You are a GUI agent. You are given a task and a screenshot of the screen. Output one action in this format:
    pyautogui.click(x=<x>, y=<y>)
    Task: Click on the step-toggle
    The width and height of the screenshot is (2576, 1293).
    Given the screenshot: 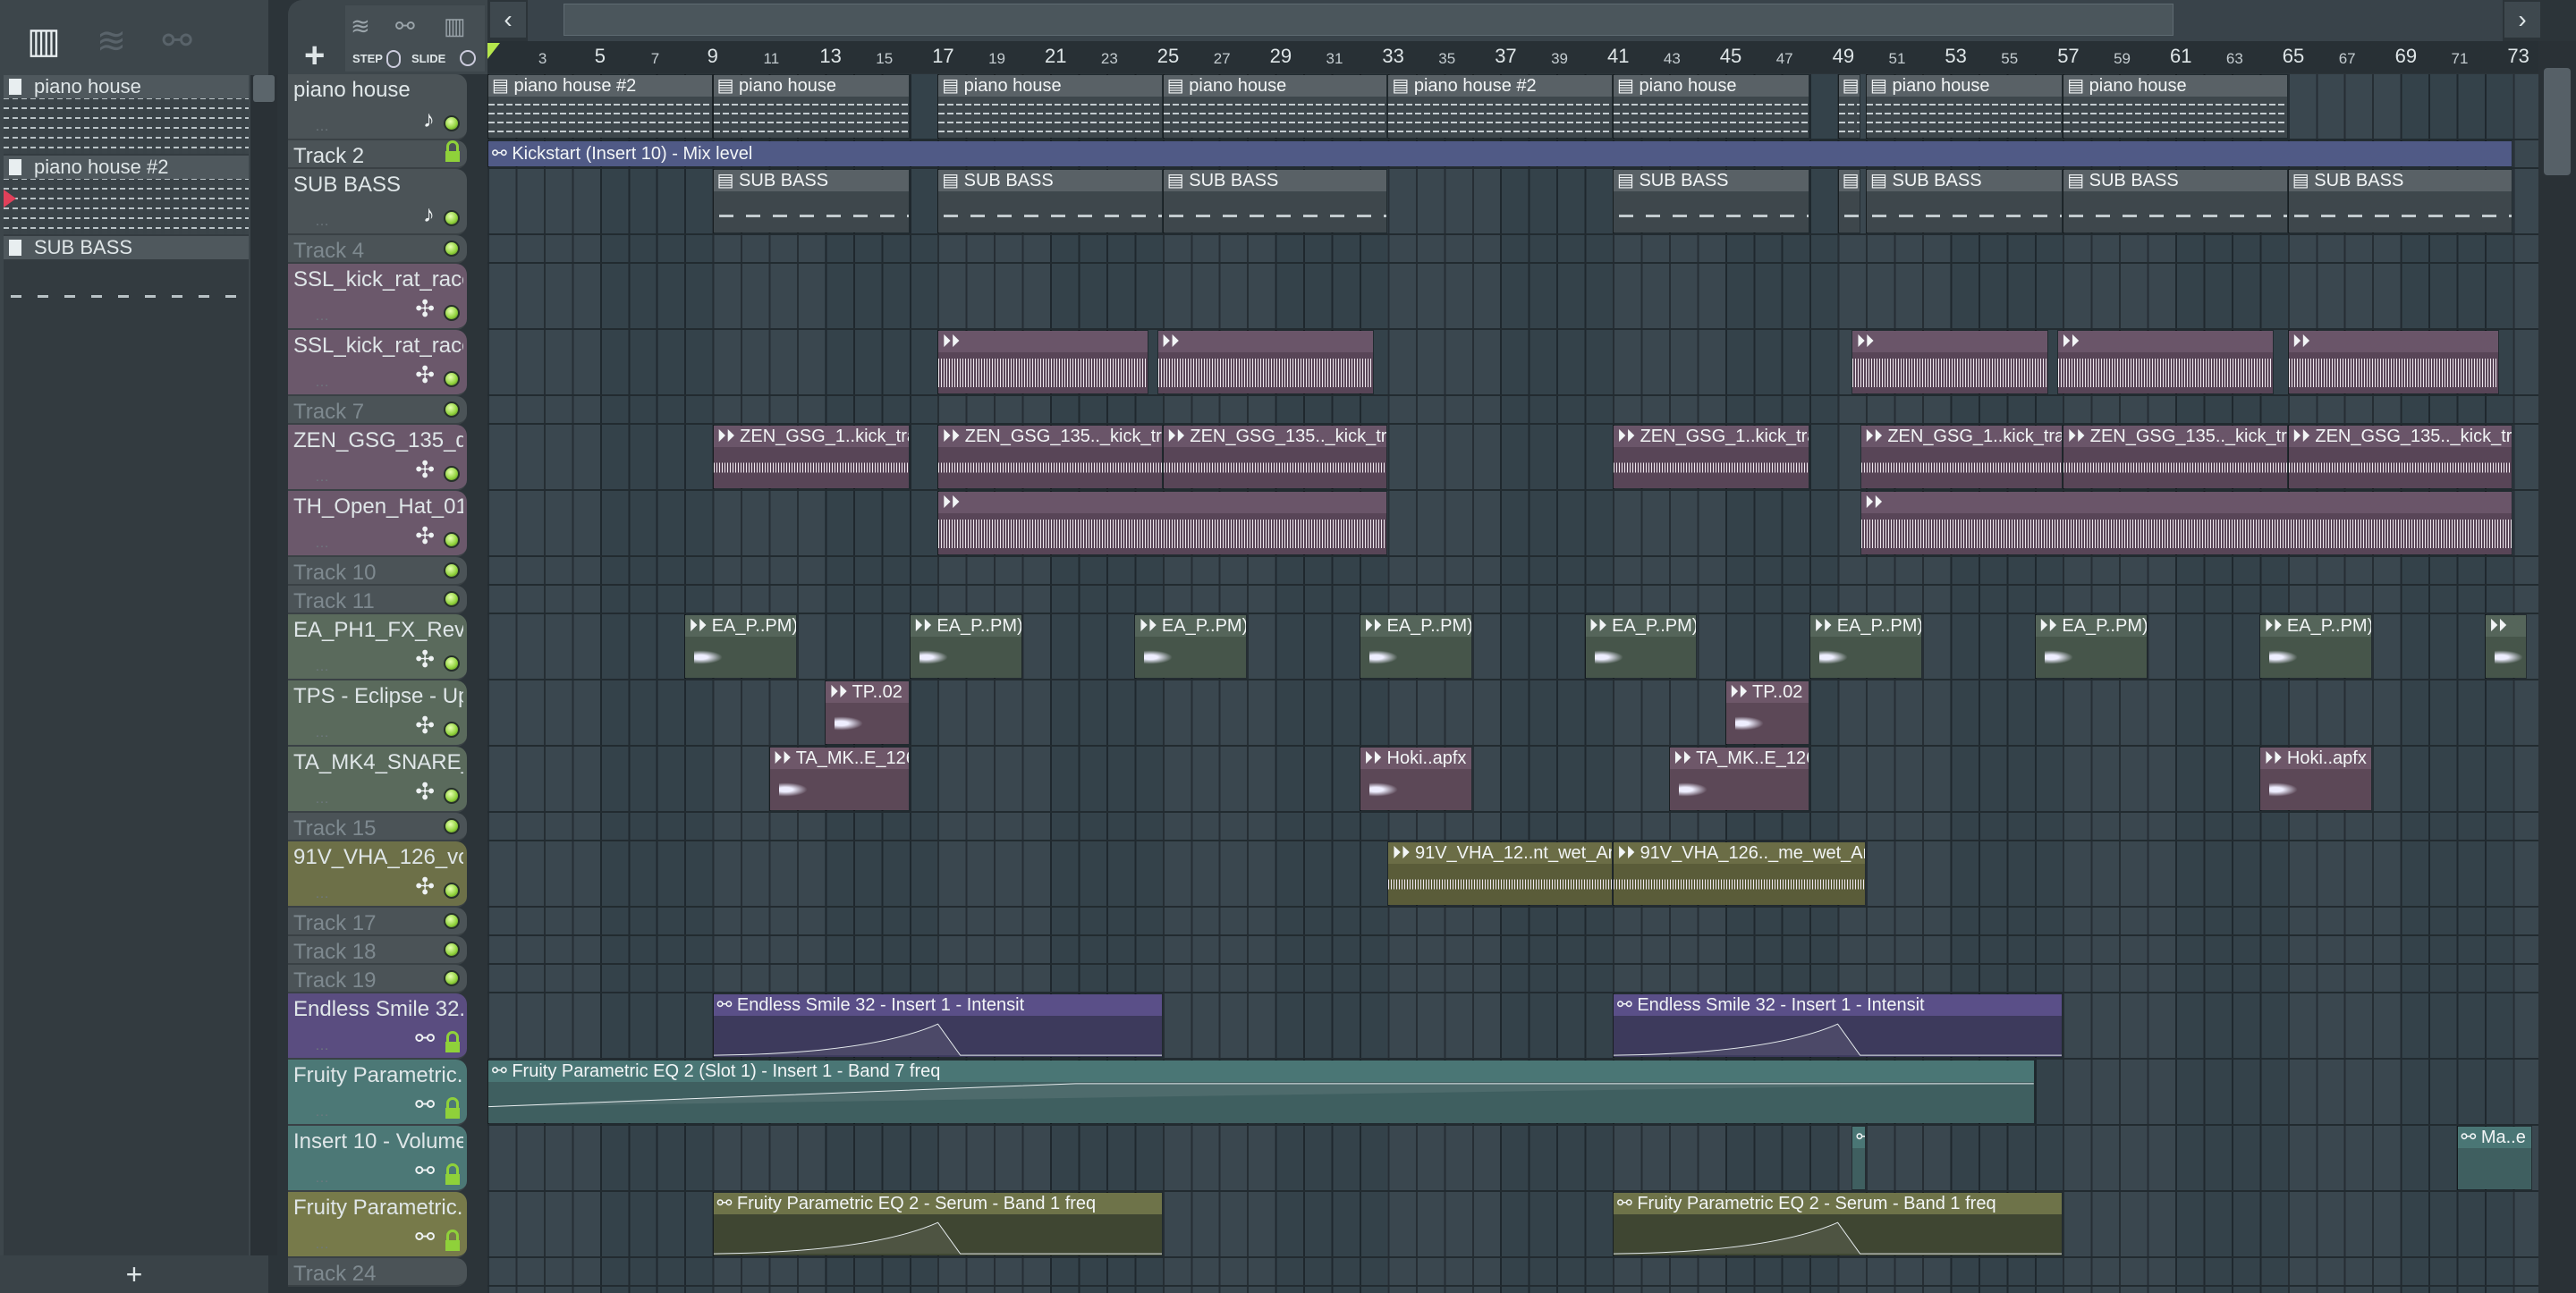 What is the action you would take?
    pyautogui.click(x=393, y=59)
    